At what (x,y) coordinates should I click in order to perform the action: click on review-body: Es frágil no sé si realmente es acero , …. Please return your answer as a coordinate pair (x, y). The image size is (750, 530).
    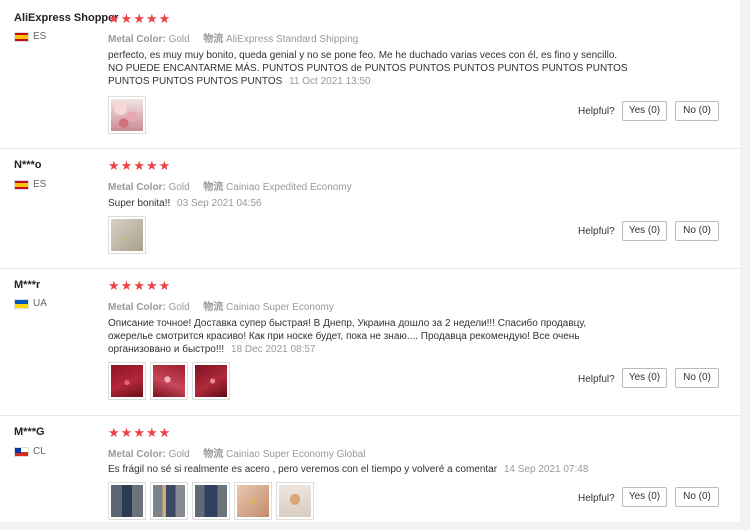
    Looking at the image, I should click on (303, 469).